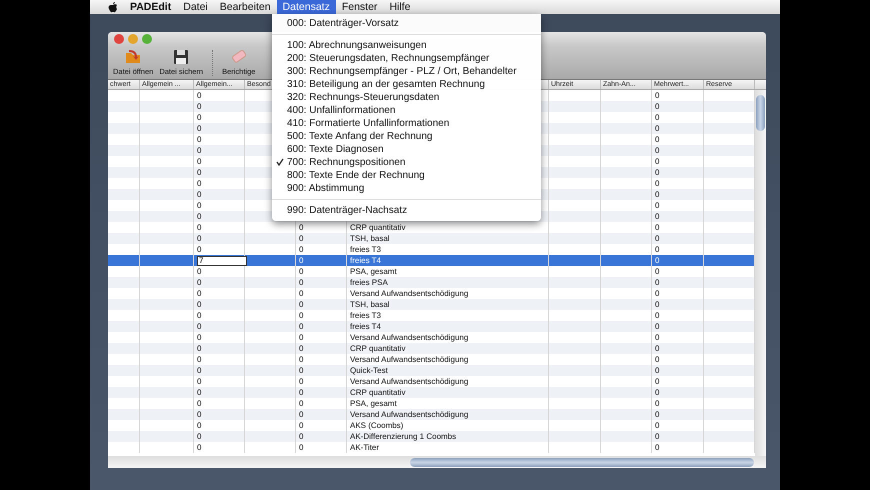 Image resolution: width=870 pixels, height=490 pixels. What do you see at coordinates (369, 283) in the screenshot?
I see `table-cell: freies PSA` at bounding box center [369, 283].